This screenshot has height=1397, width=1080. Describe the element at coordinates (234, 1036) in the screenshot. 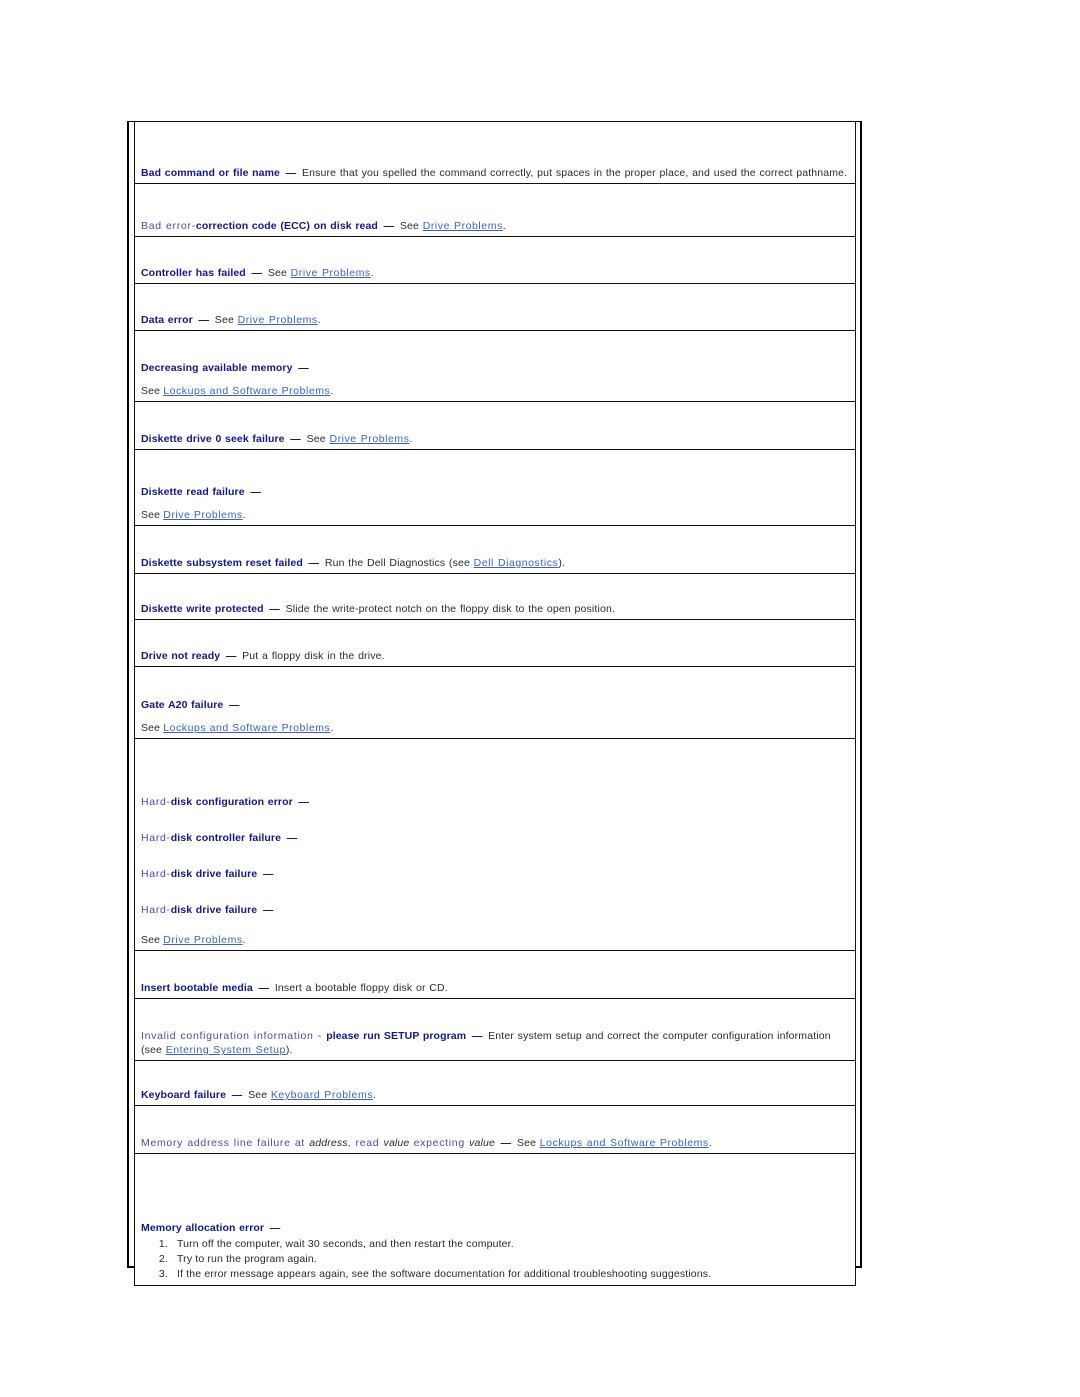

I see `error-term-prefix: Invalid configuration information -` at that location.